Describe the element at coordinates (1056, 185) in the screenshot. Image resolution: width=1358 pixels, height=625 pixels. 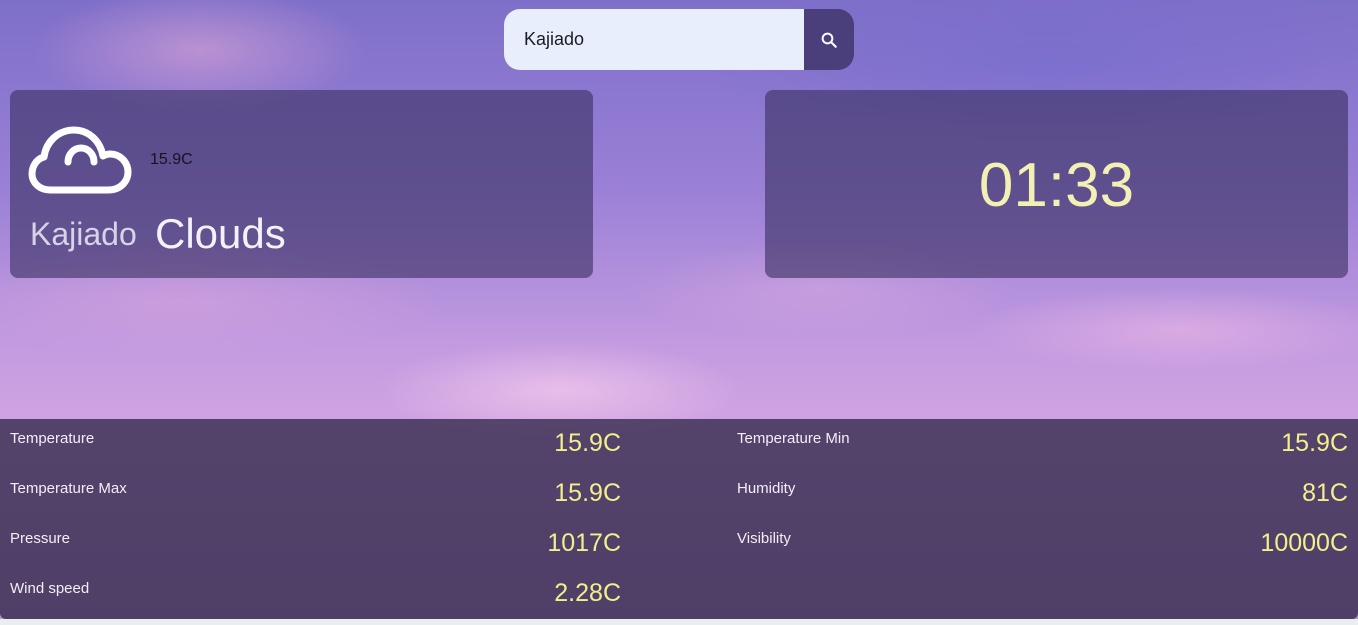
I see `clock-time: 01:33` at that location.